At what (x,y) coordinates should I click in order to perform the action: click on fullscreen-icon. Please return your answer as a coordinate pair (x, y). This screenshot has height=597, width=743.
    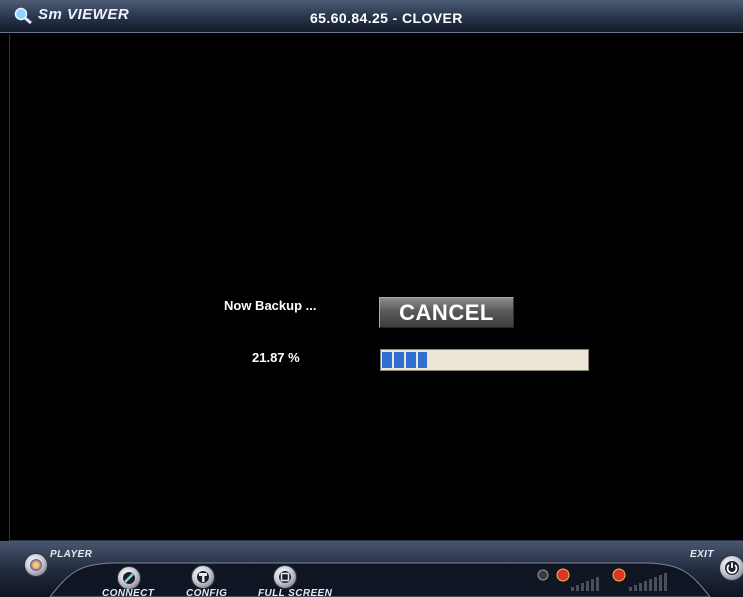
    Looking at the image, I should click on (285, 577).